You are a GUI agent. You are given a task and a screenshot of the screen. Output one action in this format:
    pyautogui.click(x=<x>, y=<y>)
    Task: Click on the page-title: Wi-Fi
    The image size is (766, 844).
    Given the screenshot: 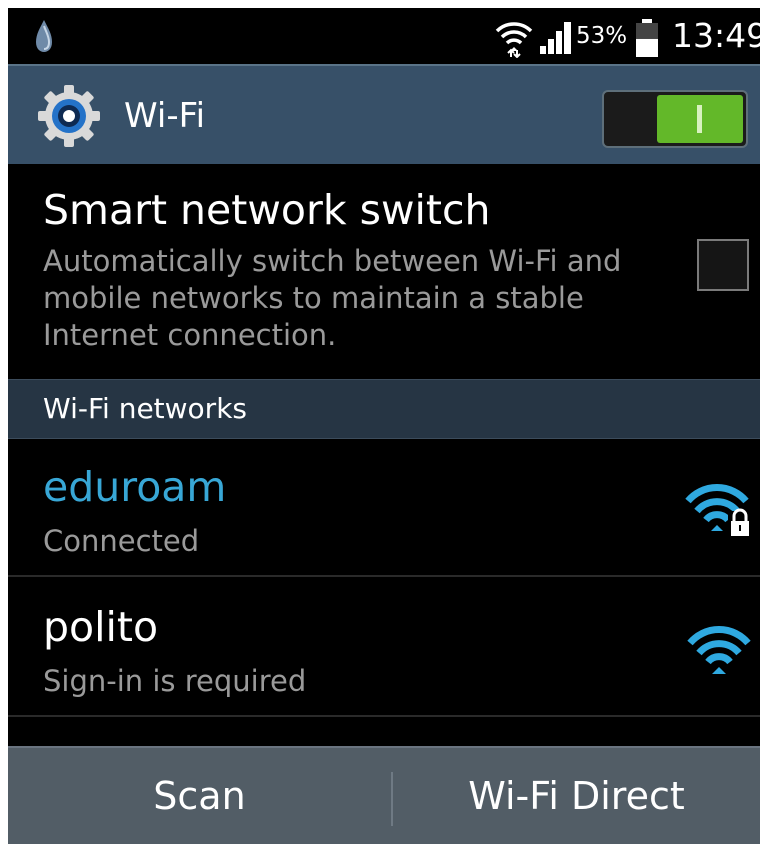 What is the action you would take?
    pyautogui.click(x=165, y=116)
    